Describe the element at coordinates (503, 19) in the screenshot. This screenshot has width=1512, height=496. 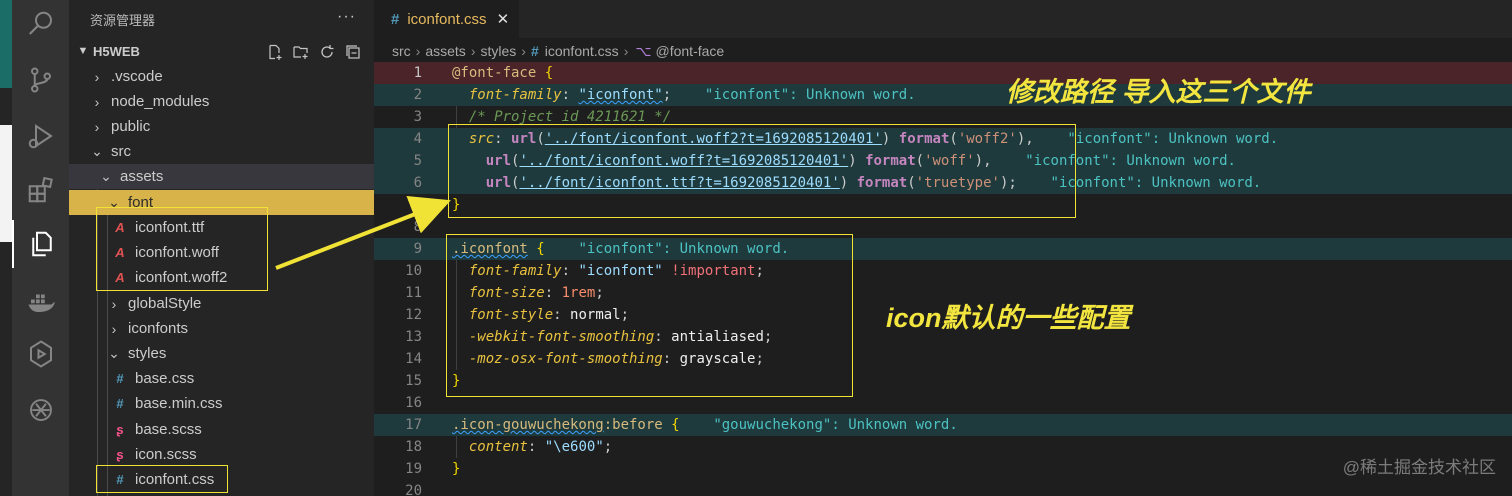
I see `close-icon: ✕` at that location.